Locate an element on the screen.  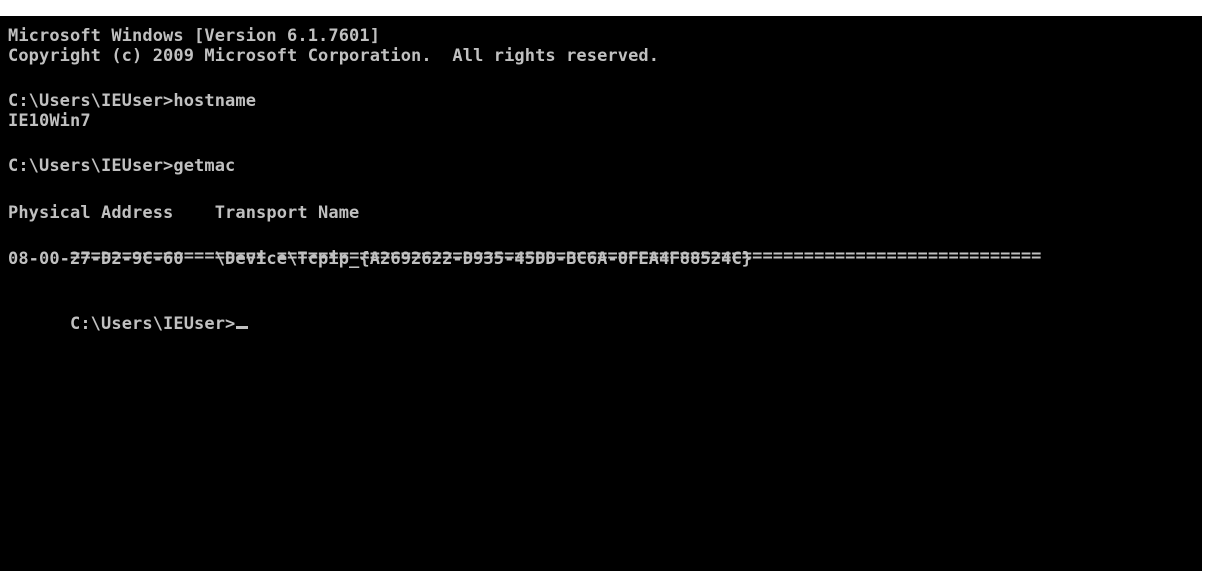
console-line-getmac-command: C:\Users\IEUser>getmac is located at coordinates (122, 166).